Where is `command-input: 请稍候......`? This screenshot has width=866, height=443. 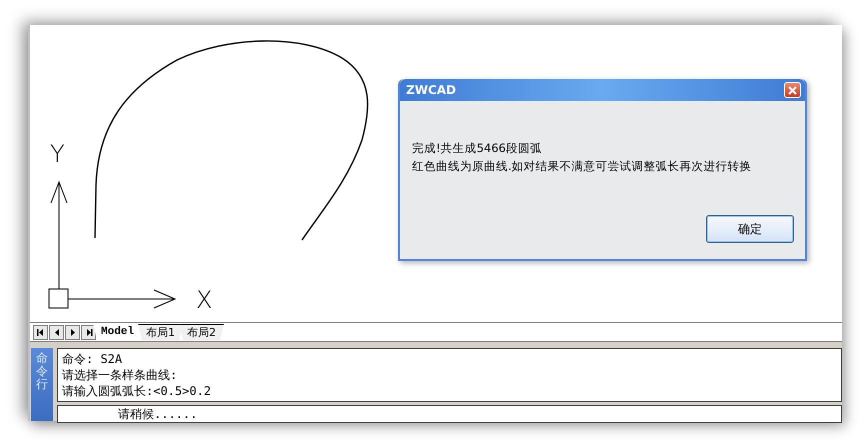 command-input: 请稍候...... is located at coordinates (449, 414).